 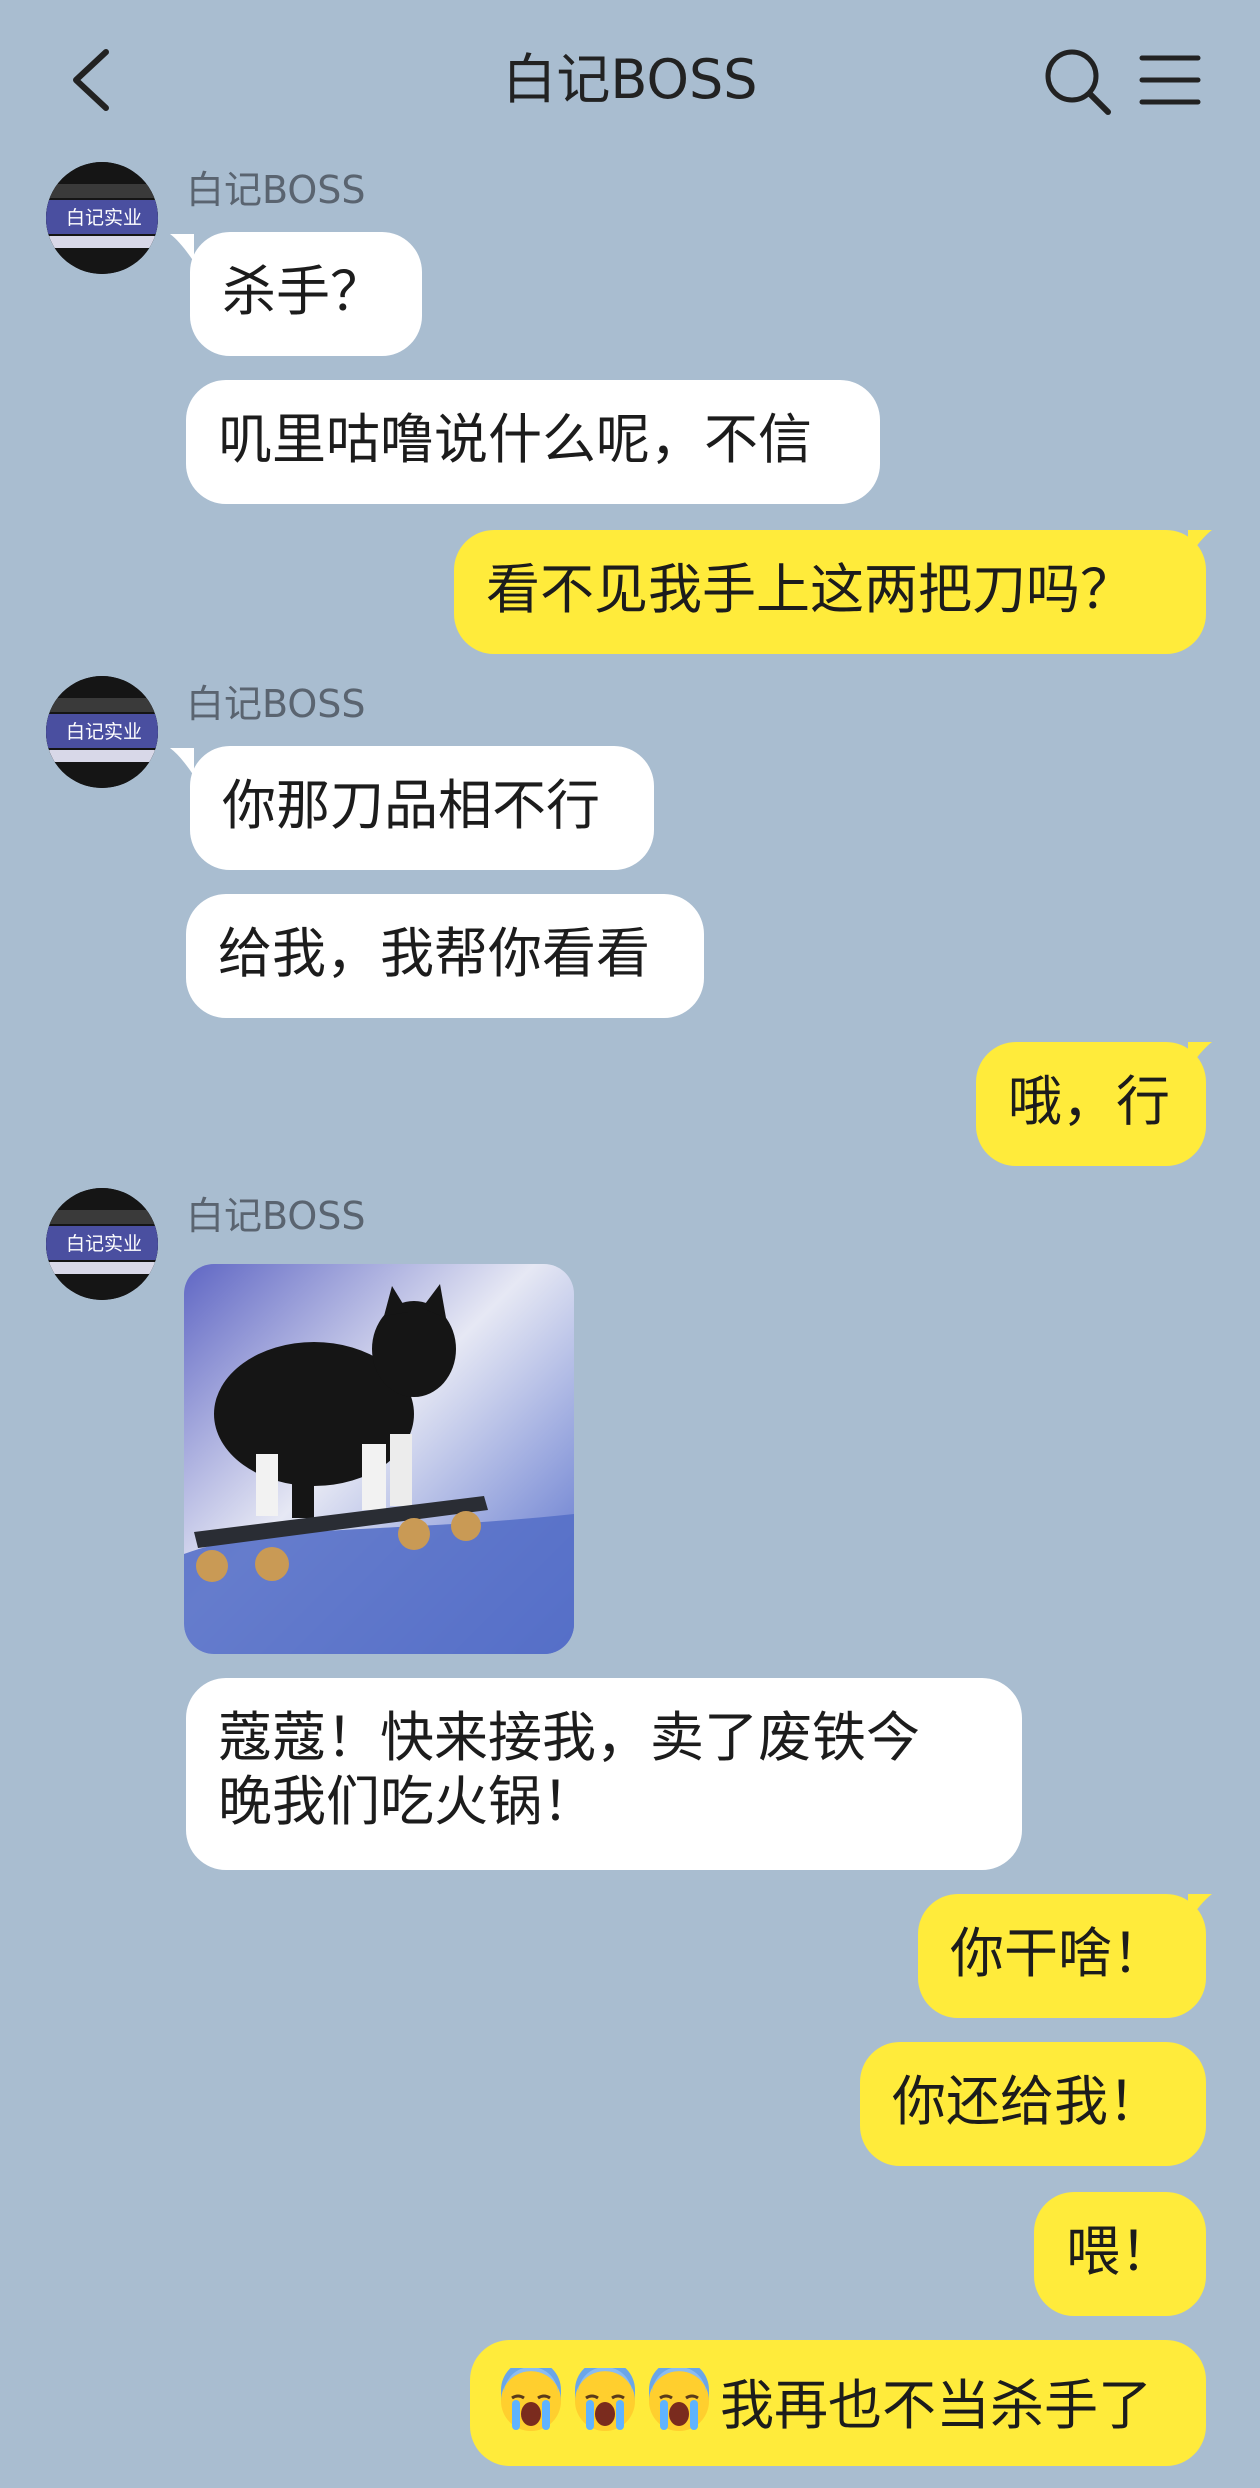 I want to click on message-text-line: 晚我们吃火锅！, so click(x=407, y=1801).